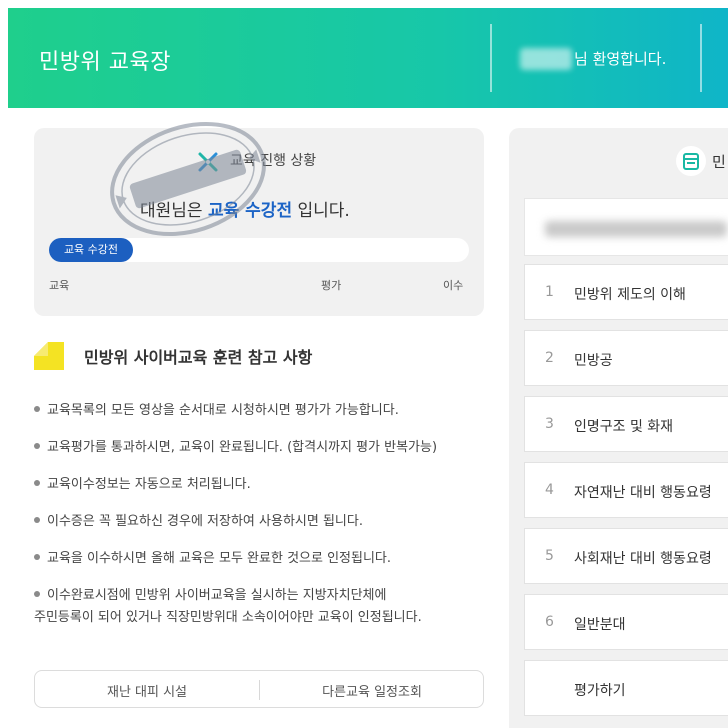  I want to click on course-item: 6 일반분대, so click(626, 622).